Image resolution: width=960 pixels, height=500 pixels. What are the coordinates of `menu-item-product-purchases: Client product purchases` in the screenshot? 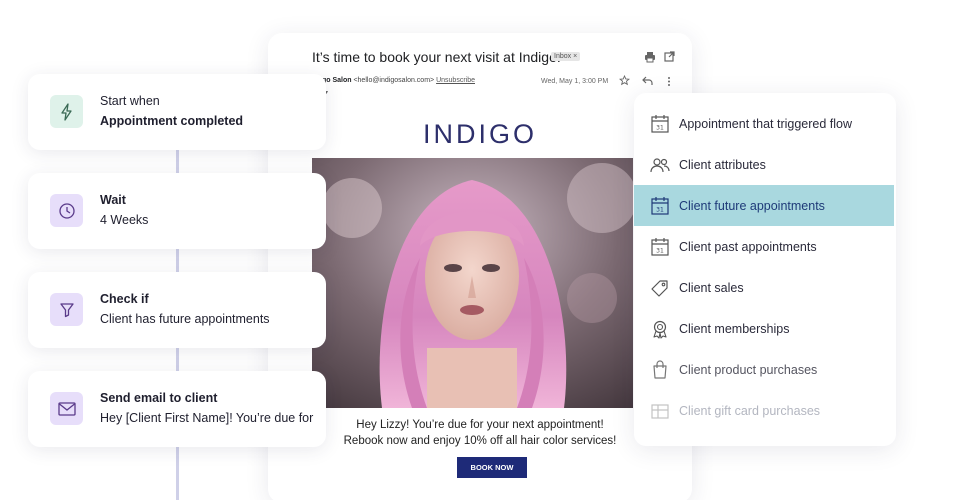 It's located at (764, 369).